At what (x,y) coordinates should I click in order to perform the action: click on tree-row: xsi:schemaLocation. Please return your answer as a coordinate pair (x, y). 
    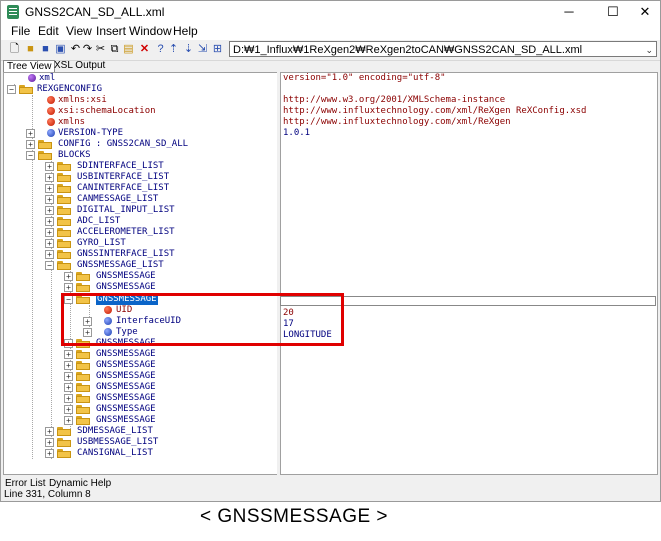
    Looking at the image, I should click on (140, 111).